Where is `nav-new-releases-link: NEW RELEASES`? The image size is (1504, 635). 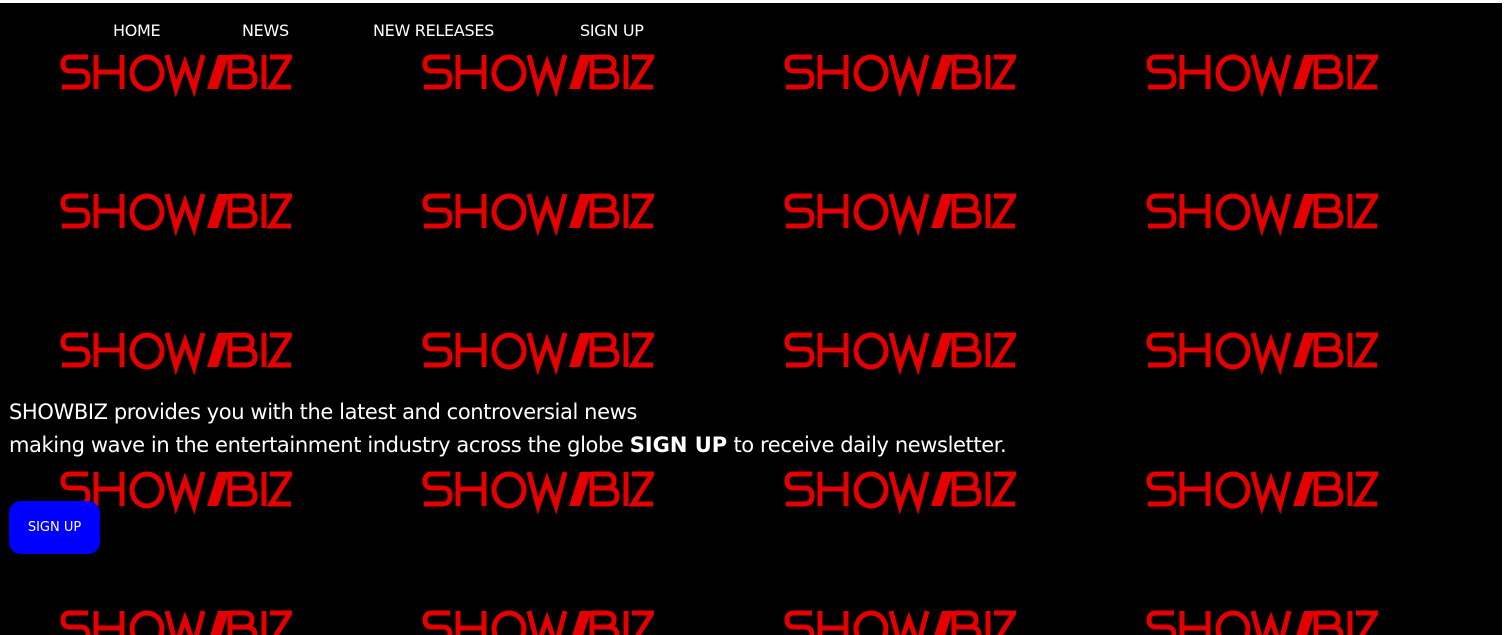
nav-new-releases-link: NEW RELEASES is located at coordinates (433, 30).